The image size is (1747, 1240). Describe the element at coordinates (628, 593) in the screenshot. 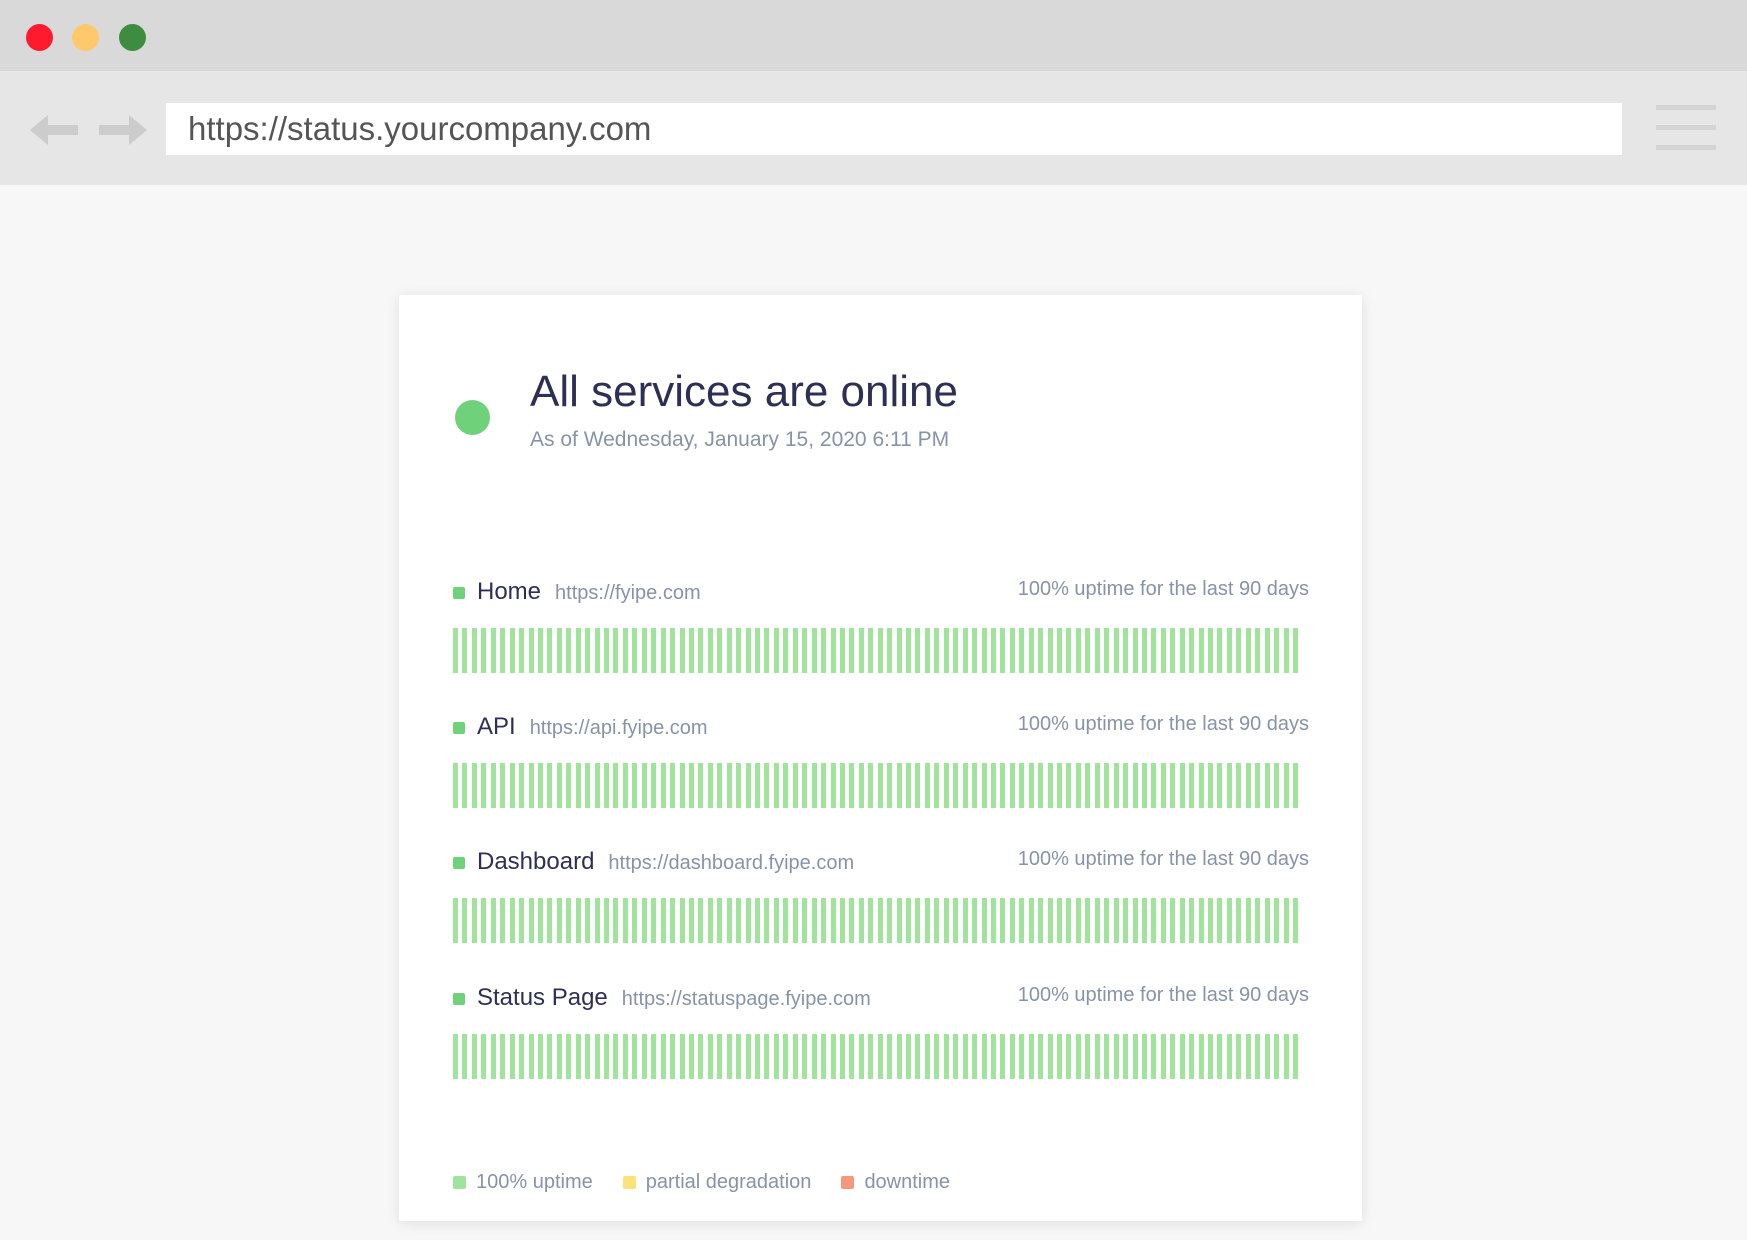

I see `service-url: https://fyipe.com` at that location.